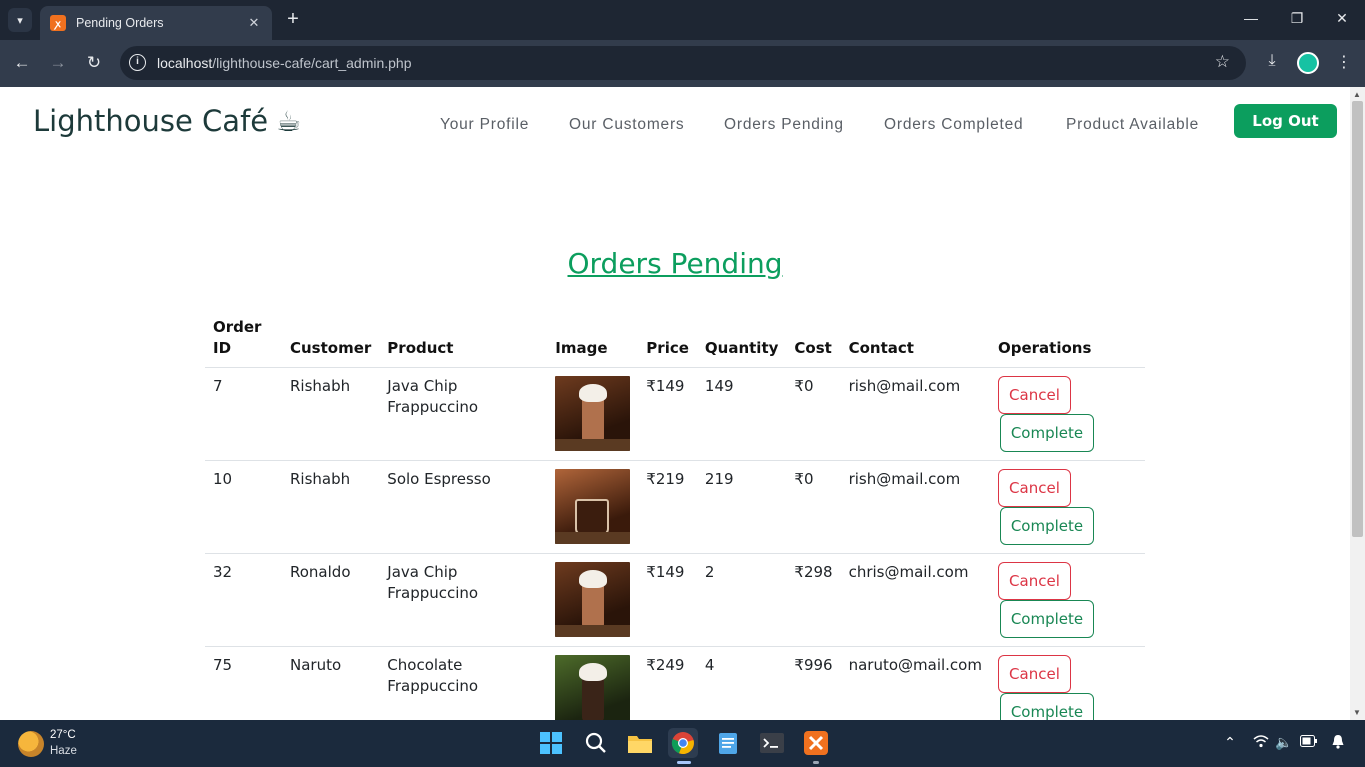 Image resolution: width=1365 pixels, height=767 pixels. Describe the element at coordinates (243, 507) in the screenshot. I see `order-id: 10` at that location.